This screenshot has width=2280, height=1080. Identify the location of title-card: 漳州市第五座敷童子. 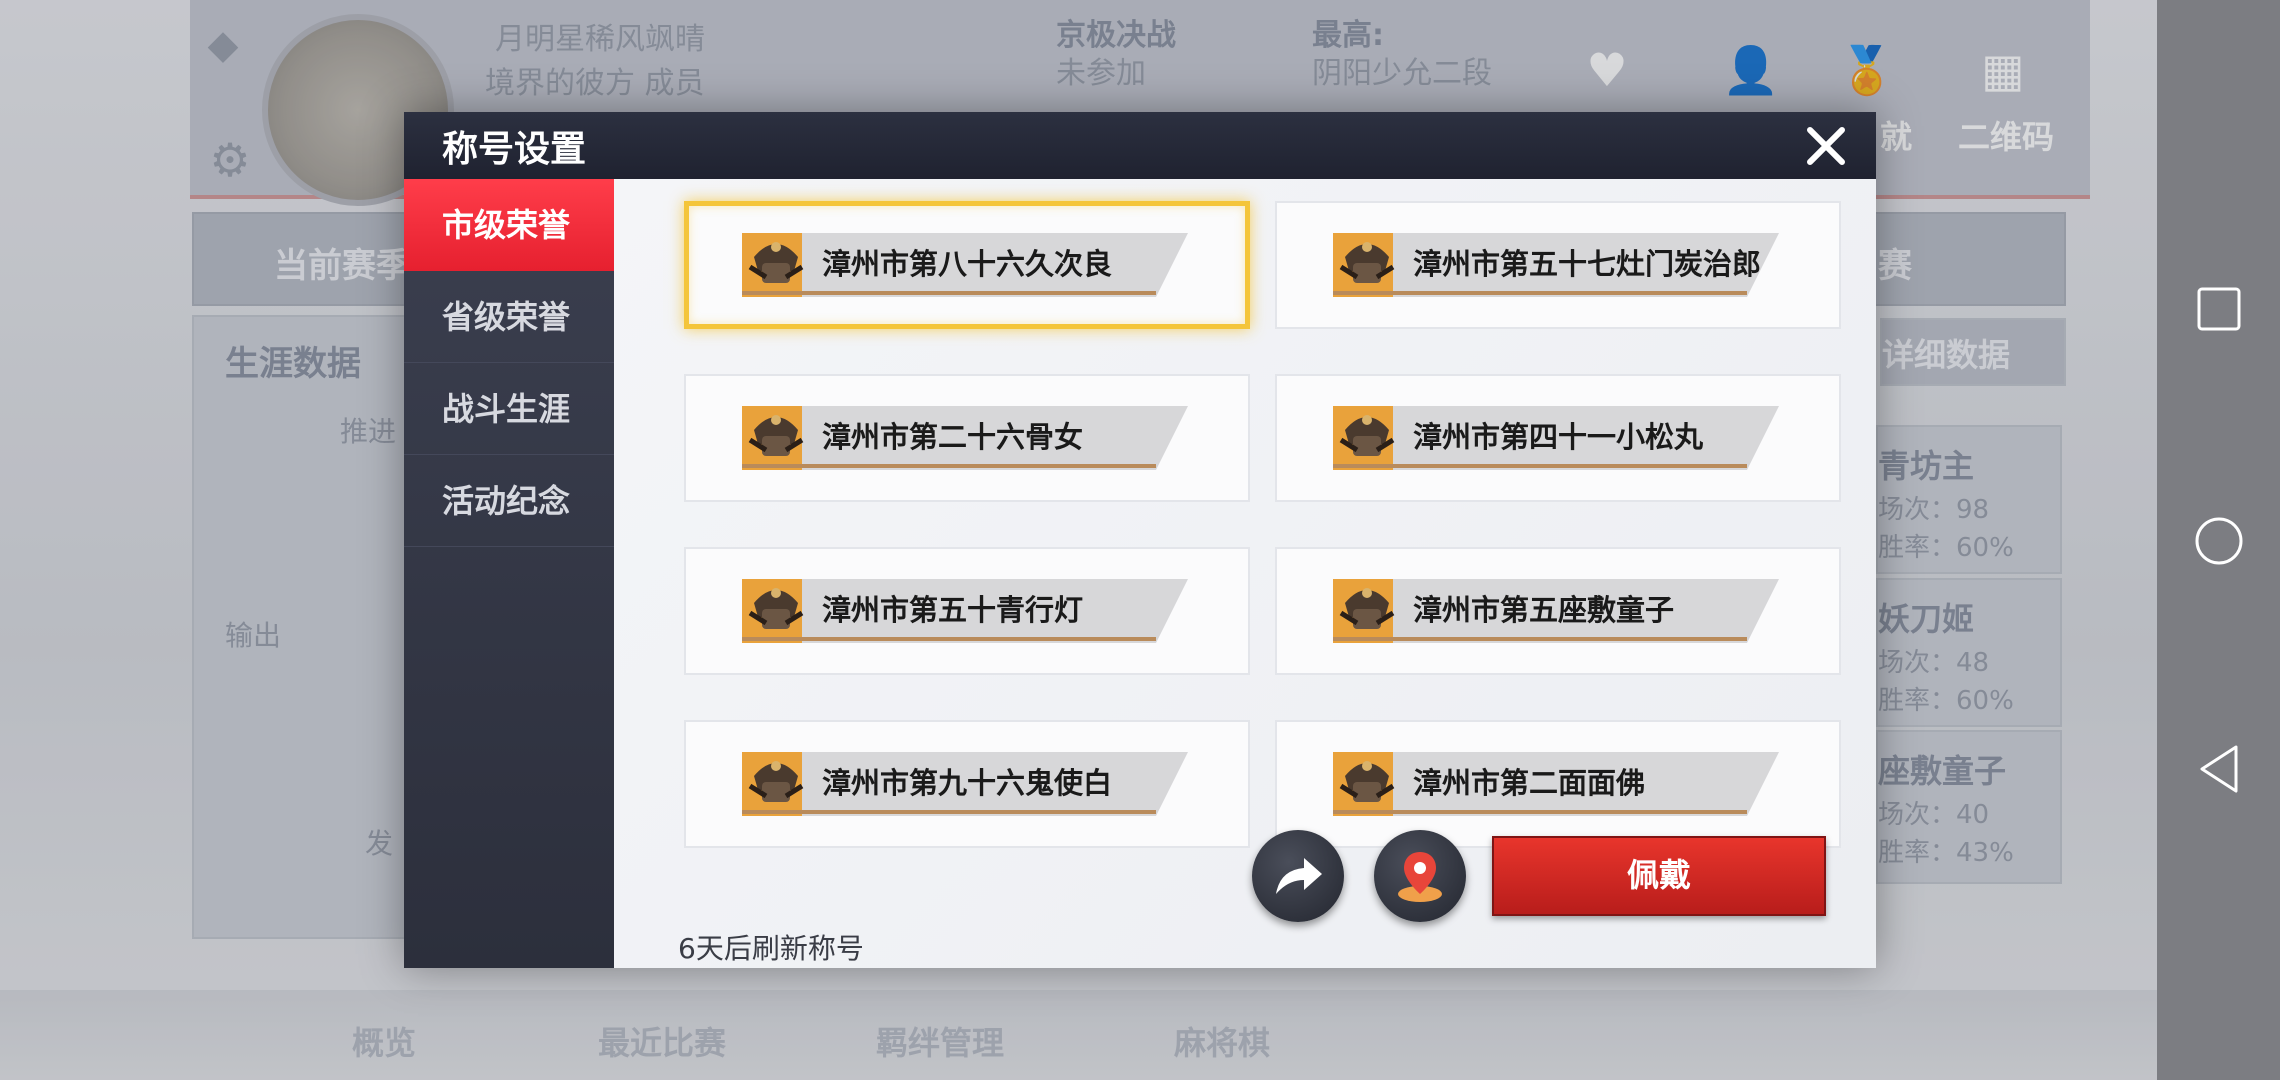
(1558, 611).